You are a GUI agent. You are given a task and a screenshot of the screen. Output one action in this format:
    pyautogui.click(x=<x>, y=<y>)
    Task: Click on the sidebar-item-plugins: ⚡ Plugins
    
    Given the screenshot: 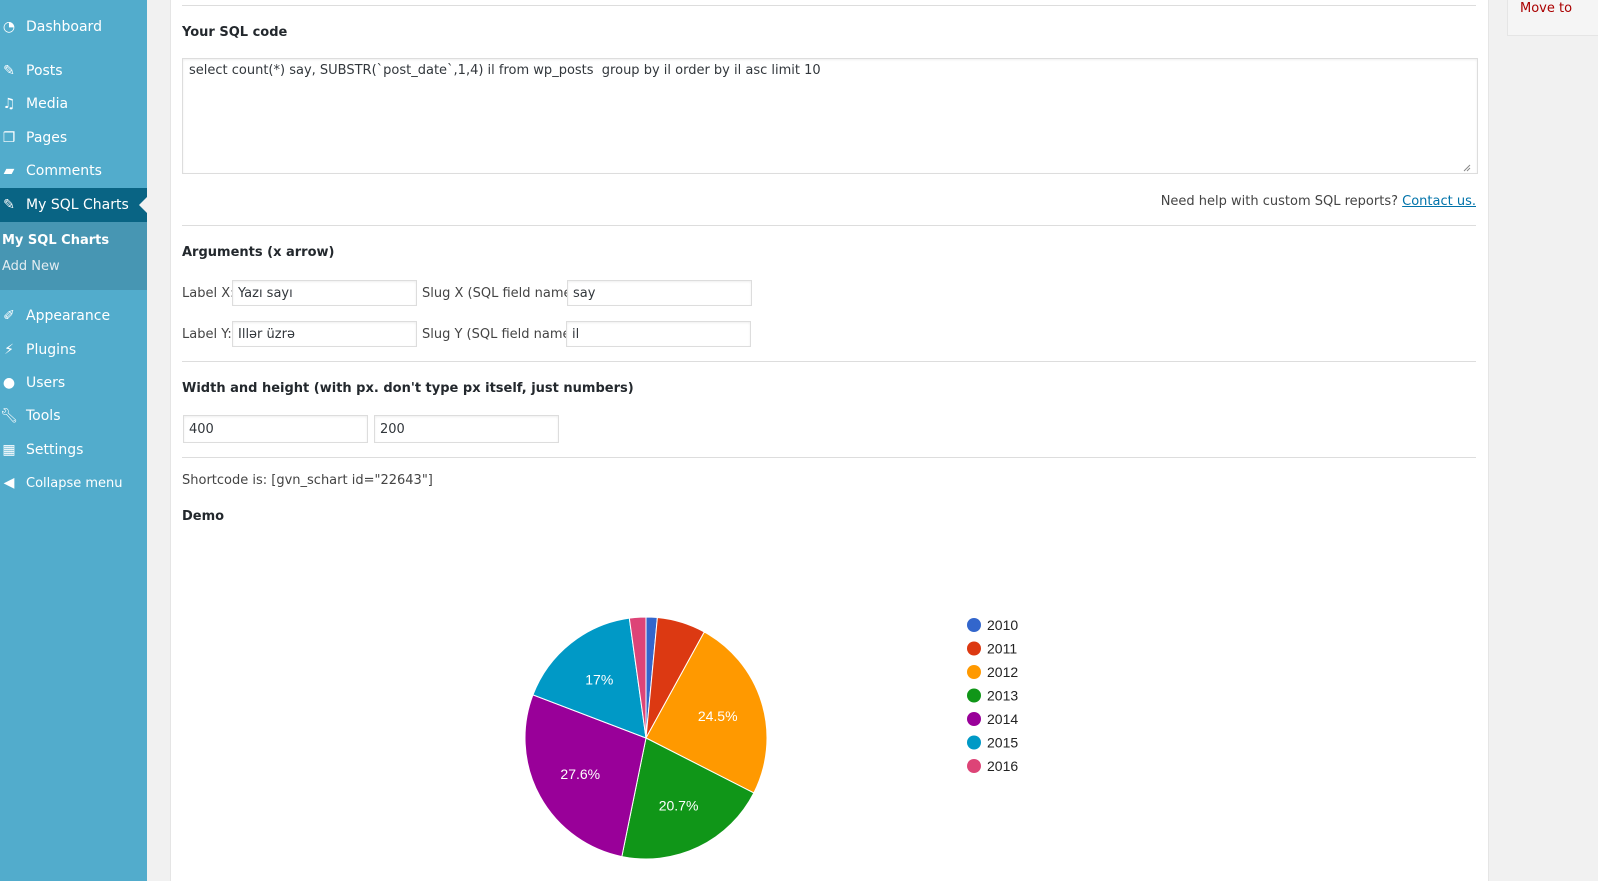 What is the action you would take?
    pyautogui.click(x=73, y=350)
    